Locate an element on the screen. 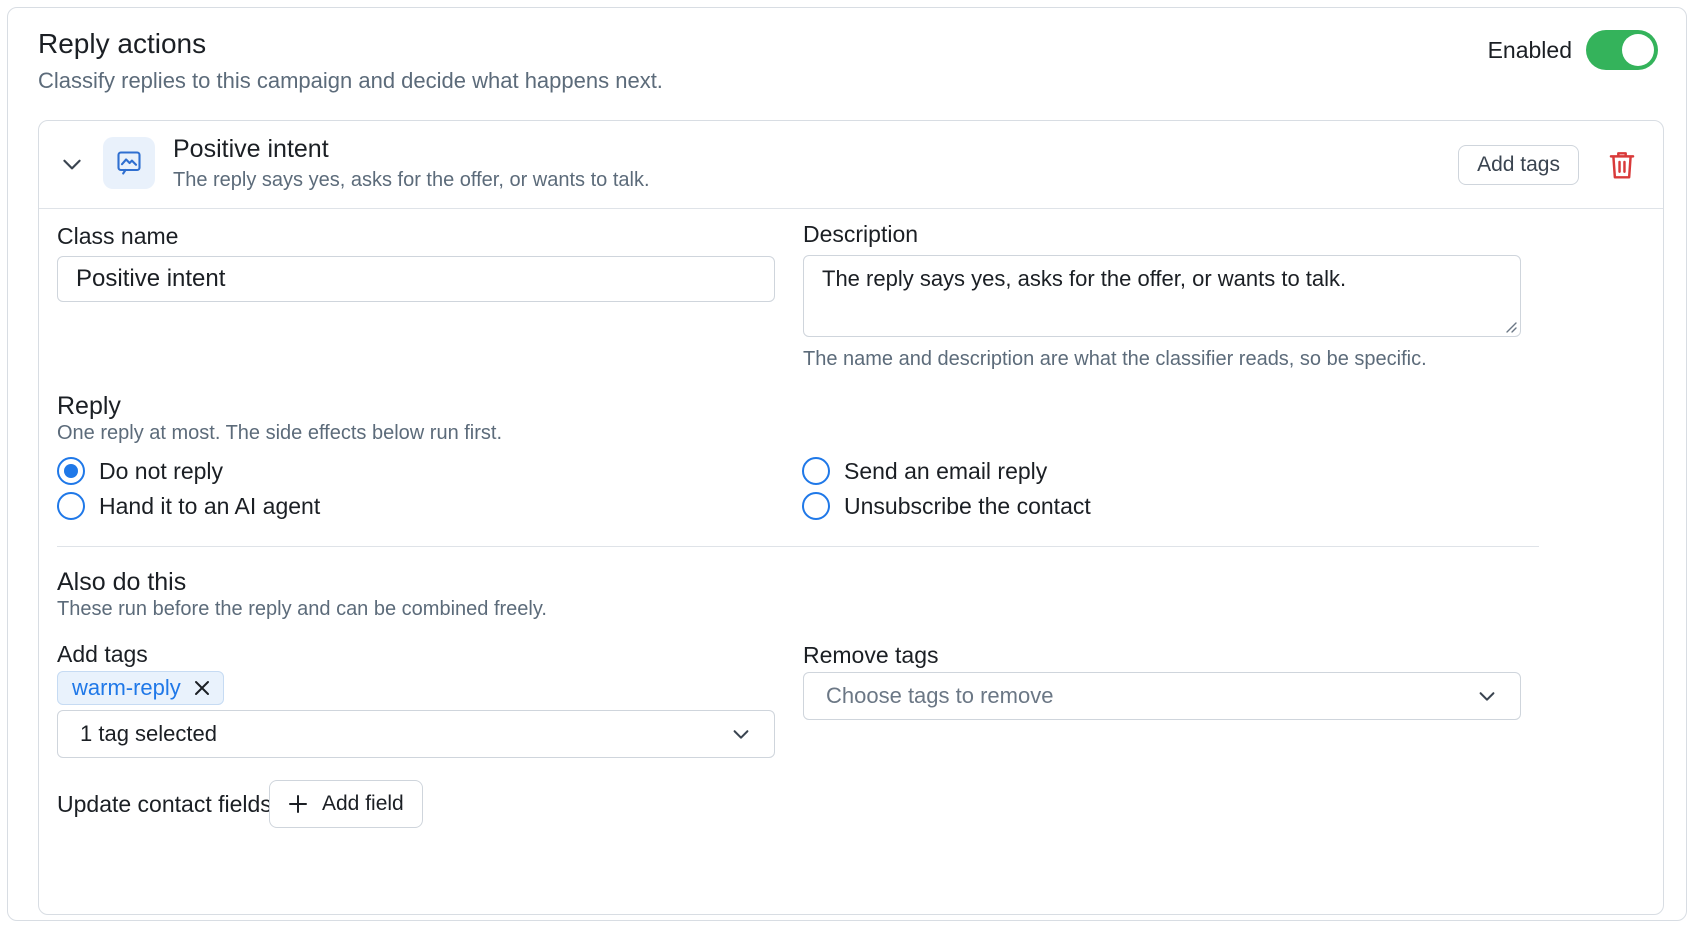 This screenshot has width=1694, height=928. close-icon is located at coordinates (202, 688).